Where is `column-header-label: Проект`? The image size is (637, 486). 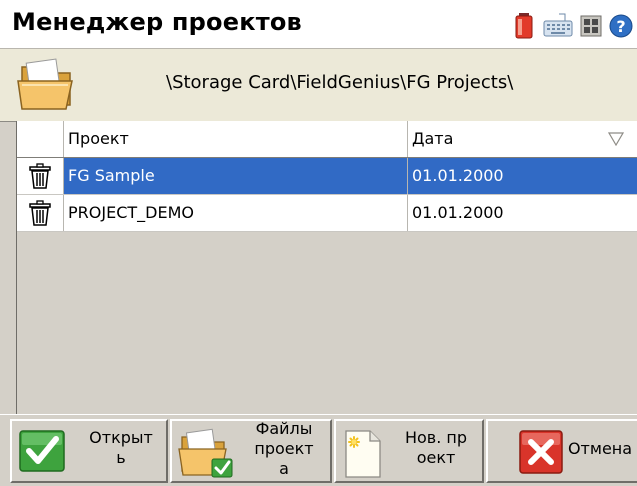
column-header-label: Проект is located at coordinates (98, 138).